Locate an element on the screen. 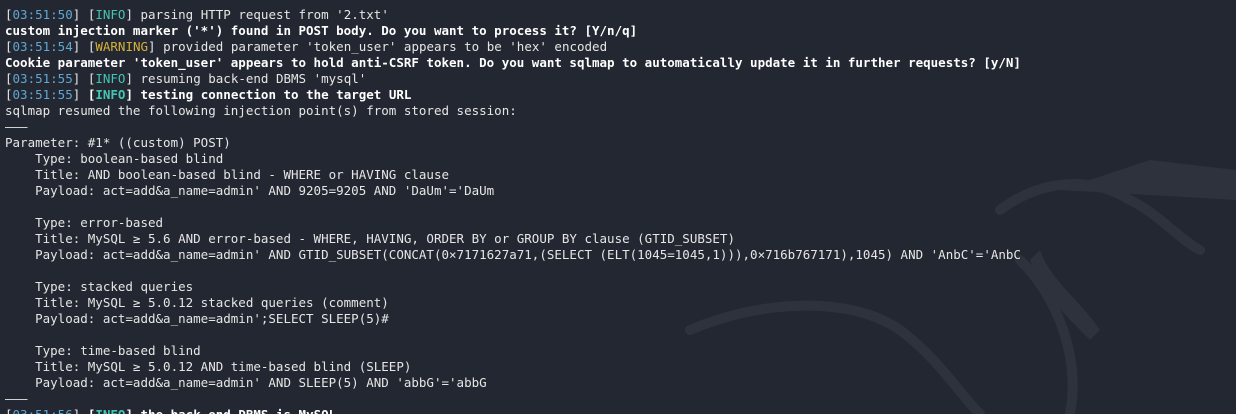 Image resolution: width=1236 pixels, height=414 pixels. timestamp: 03:51:50 is located at coordinates (42, 14).